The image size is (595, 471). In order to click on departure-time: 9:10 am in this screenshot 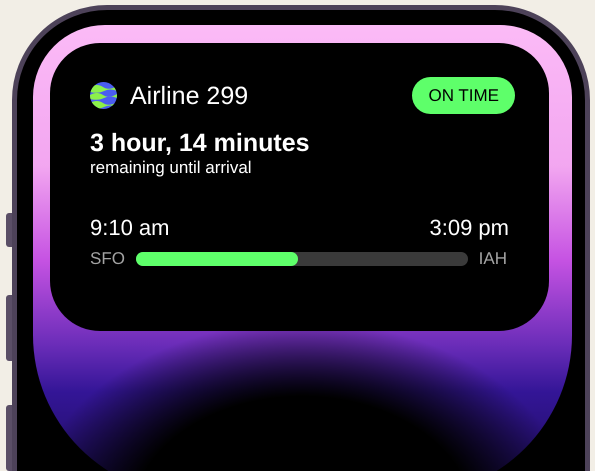, I will do `click(130, 228)`.